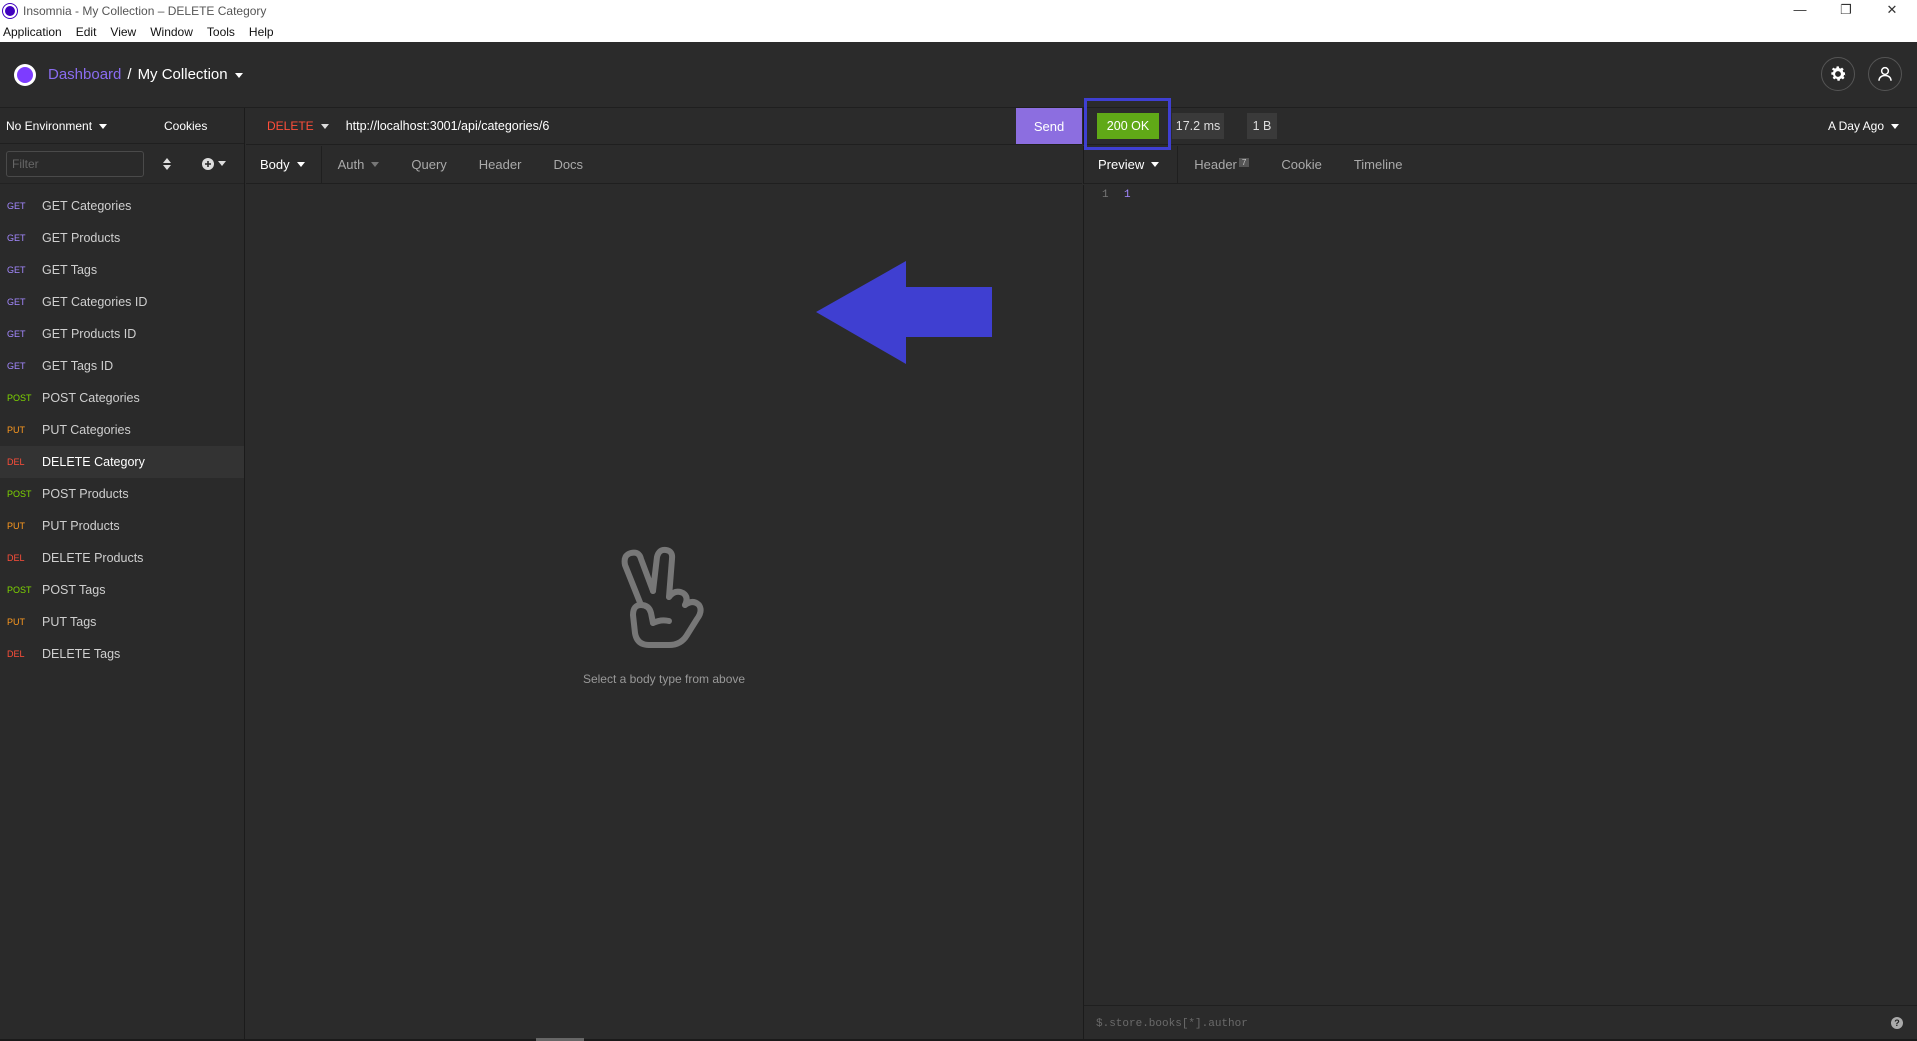  Describe the element at coordinates (95, 302) in the screenshot. I see `request-name: GET Categories ID` at that location.